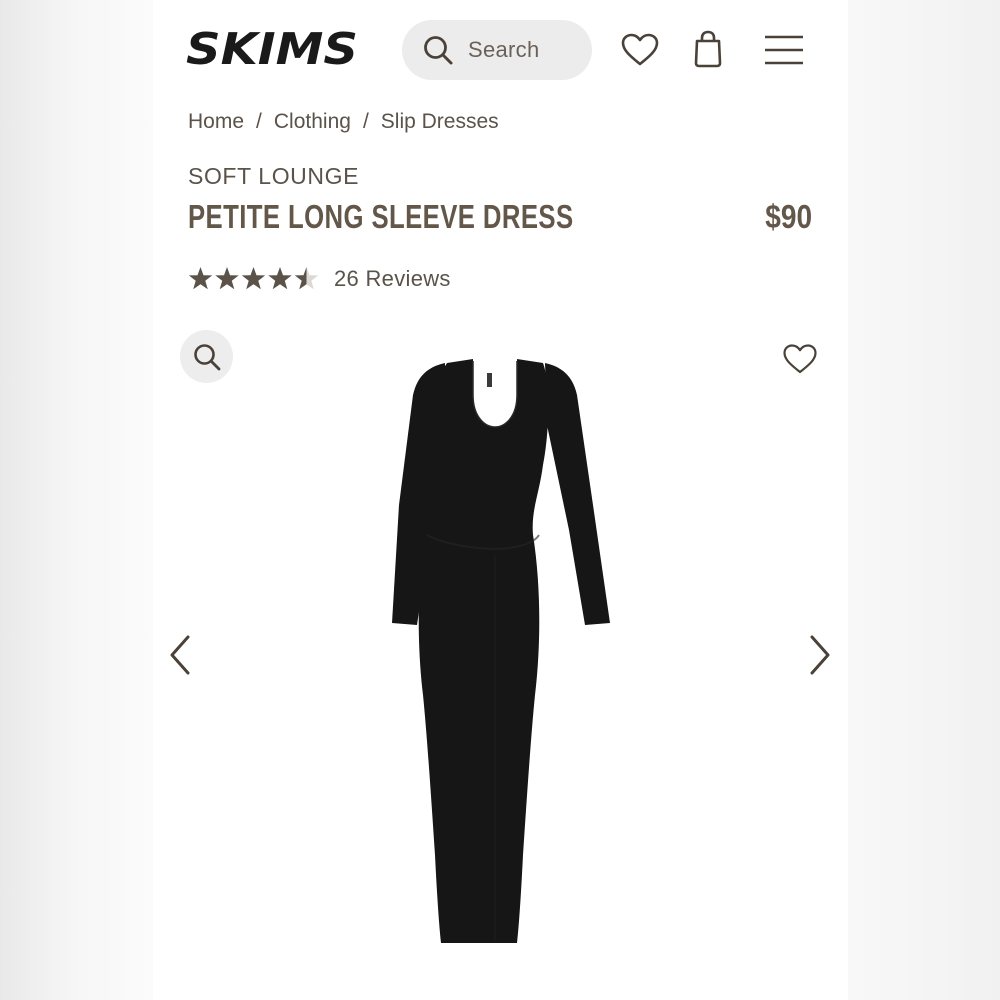  I want to click on product-collection: SOFT LOUNGE, so click(274, 176).